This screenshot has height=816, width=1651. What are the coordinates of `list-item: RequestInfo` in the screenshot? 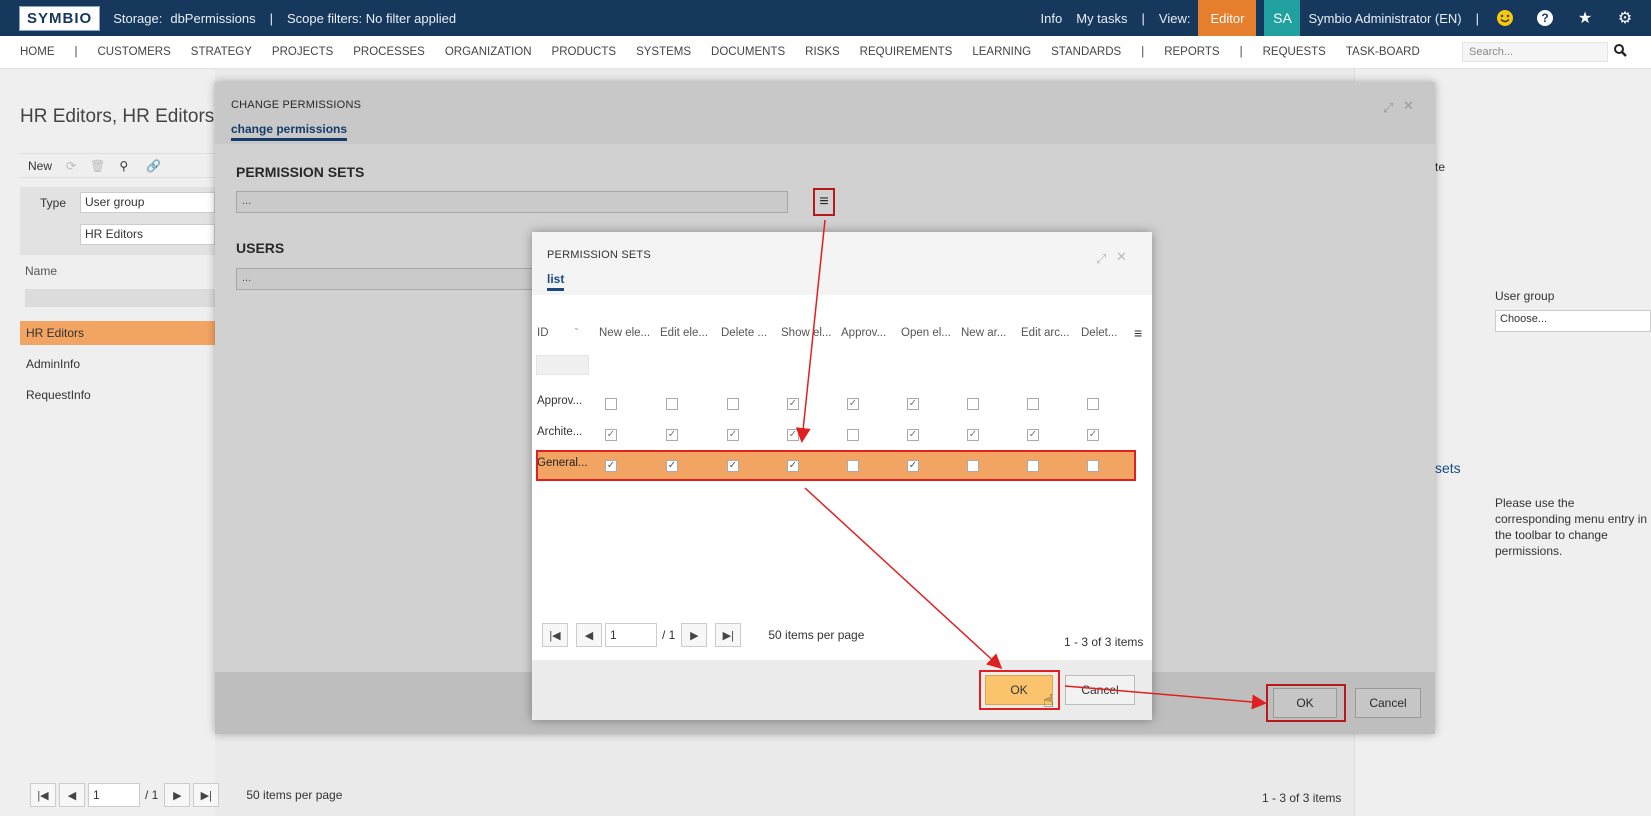 It's located at (117, 395).